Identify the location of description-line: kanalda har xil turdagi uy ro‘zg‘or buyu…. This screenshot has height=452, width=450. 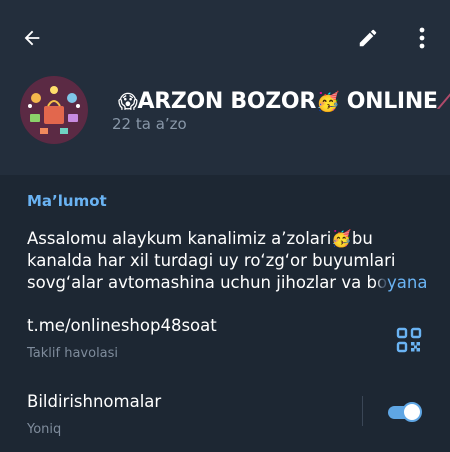
(211, 260).